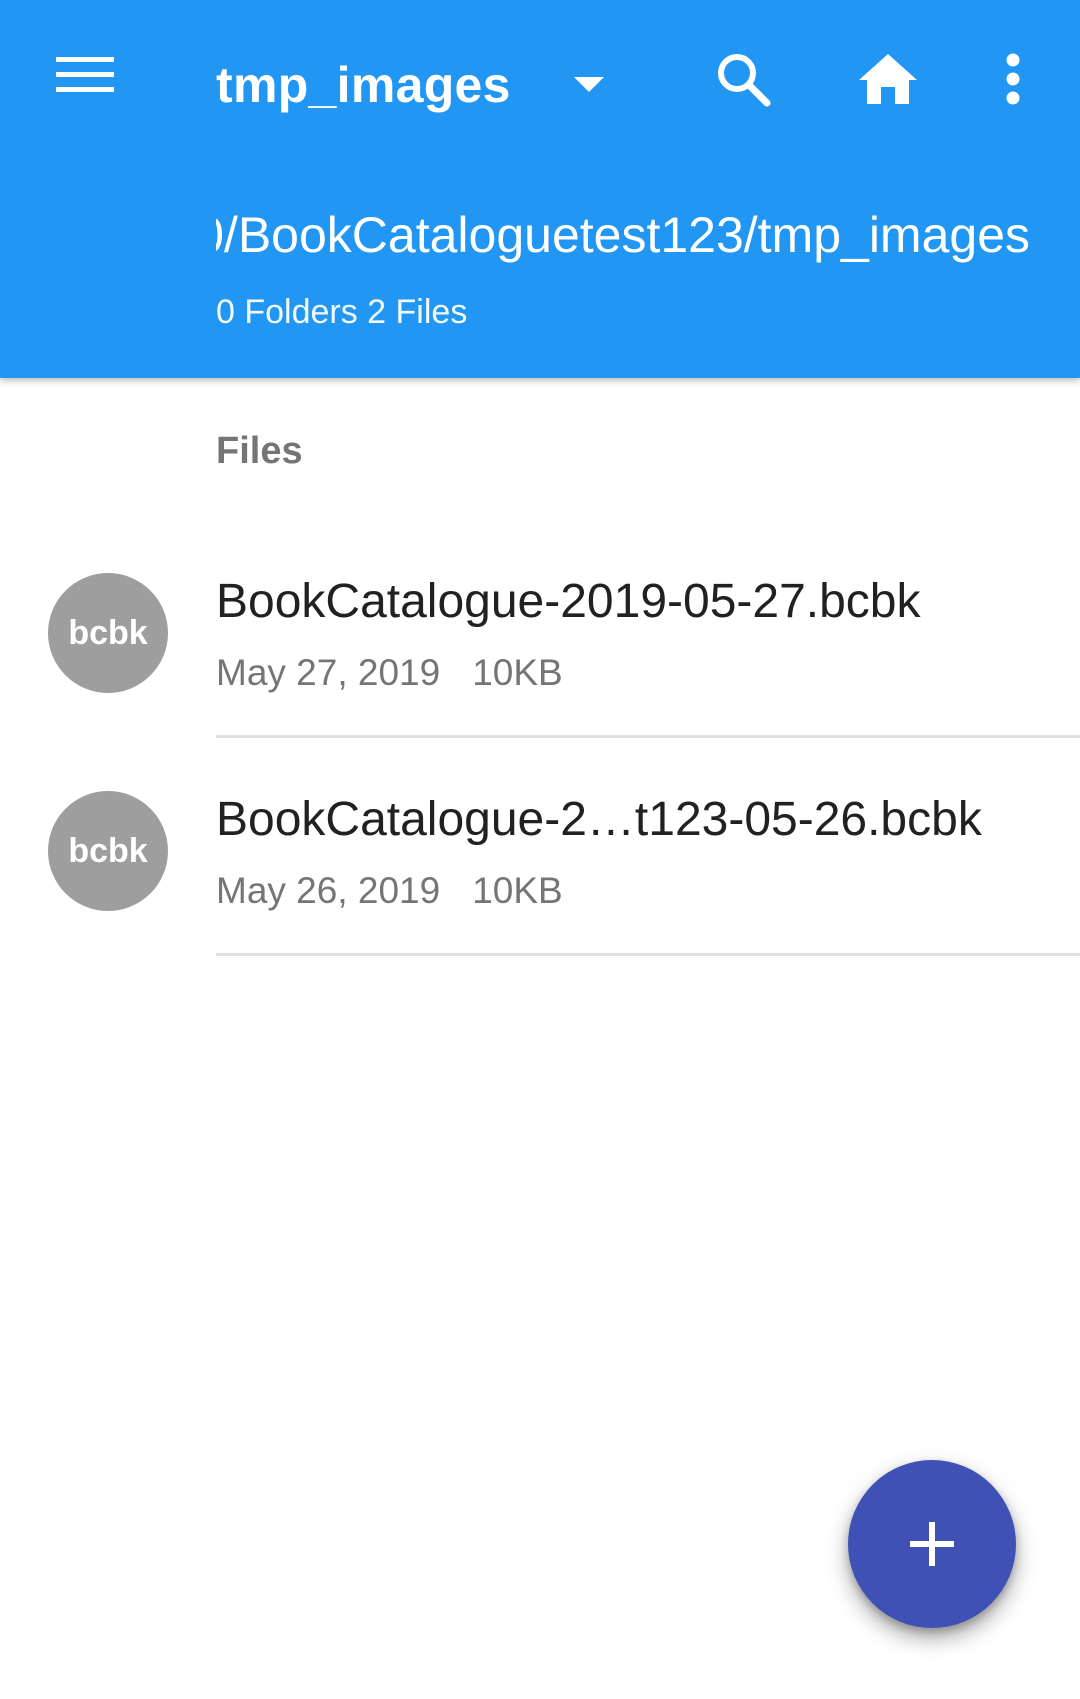 Image resolution: width=1080 pixels, height=1699 pixels. I want to click on folder-title: tmp_images, so click(363, 85).